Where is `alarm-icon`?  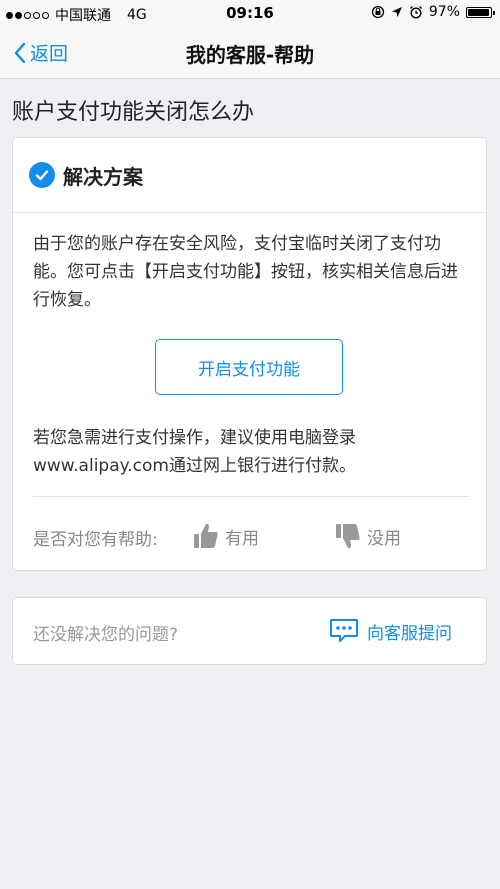 alarm-icon is located at coordinates (415, 12).